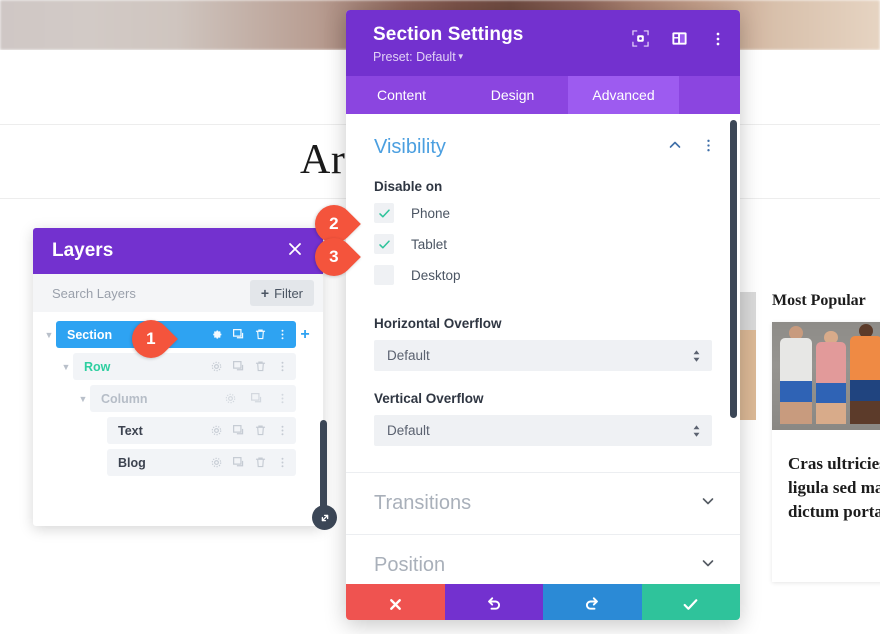  What do you see at coordinates (826, 376) in the screenshot?
I see `blog-card-image` at bounding box center [826, 376].